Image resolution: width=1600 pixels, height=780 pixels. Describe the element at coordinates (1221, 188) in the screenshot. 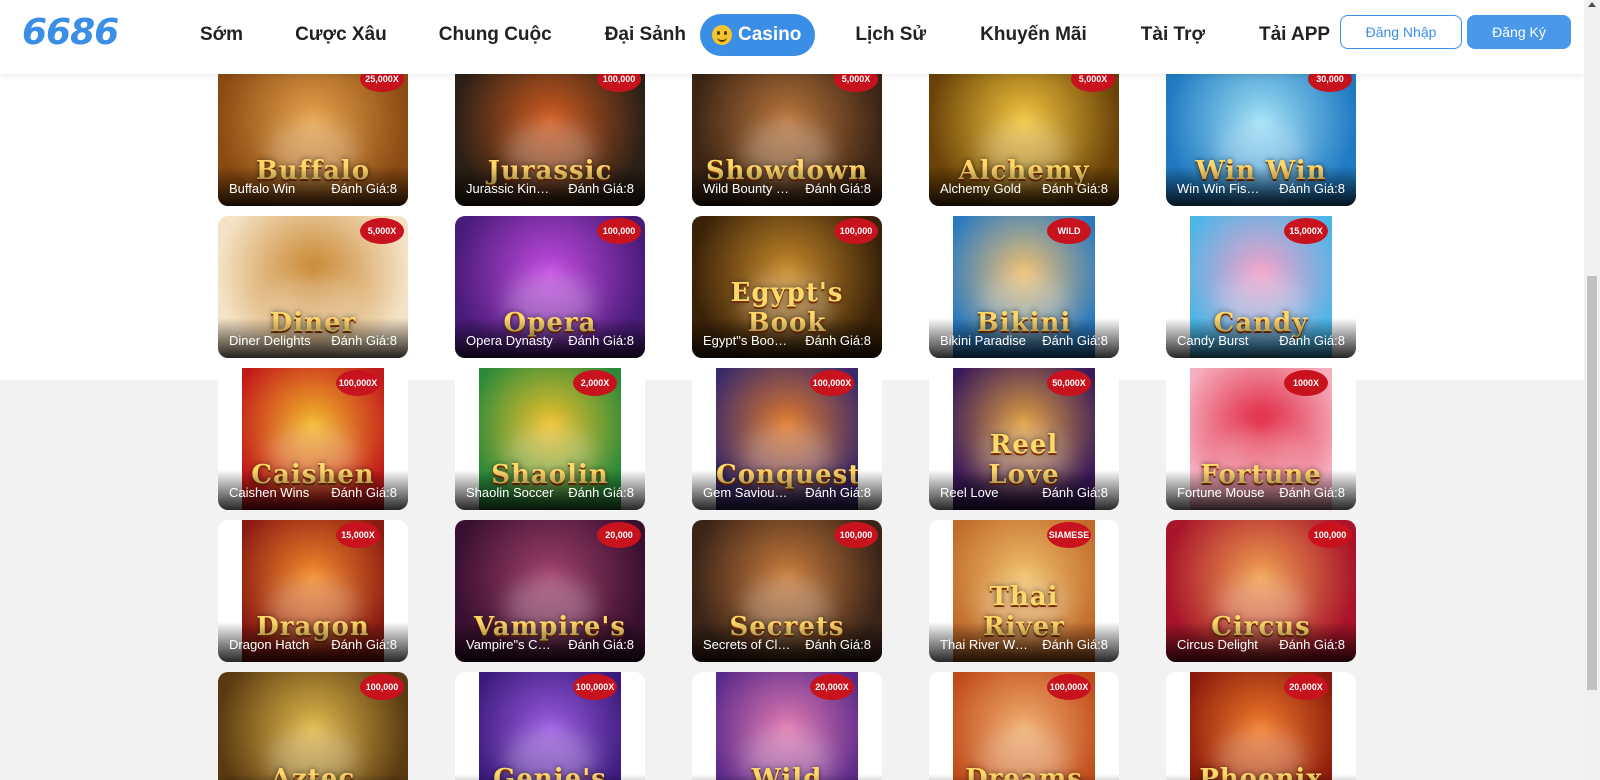

I see `game-name: Win Win Fish Prawn Crab` at that location.